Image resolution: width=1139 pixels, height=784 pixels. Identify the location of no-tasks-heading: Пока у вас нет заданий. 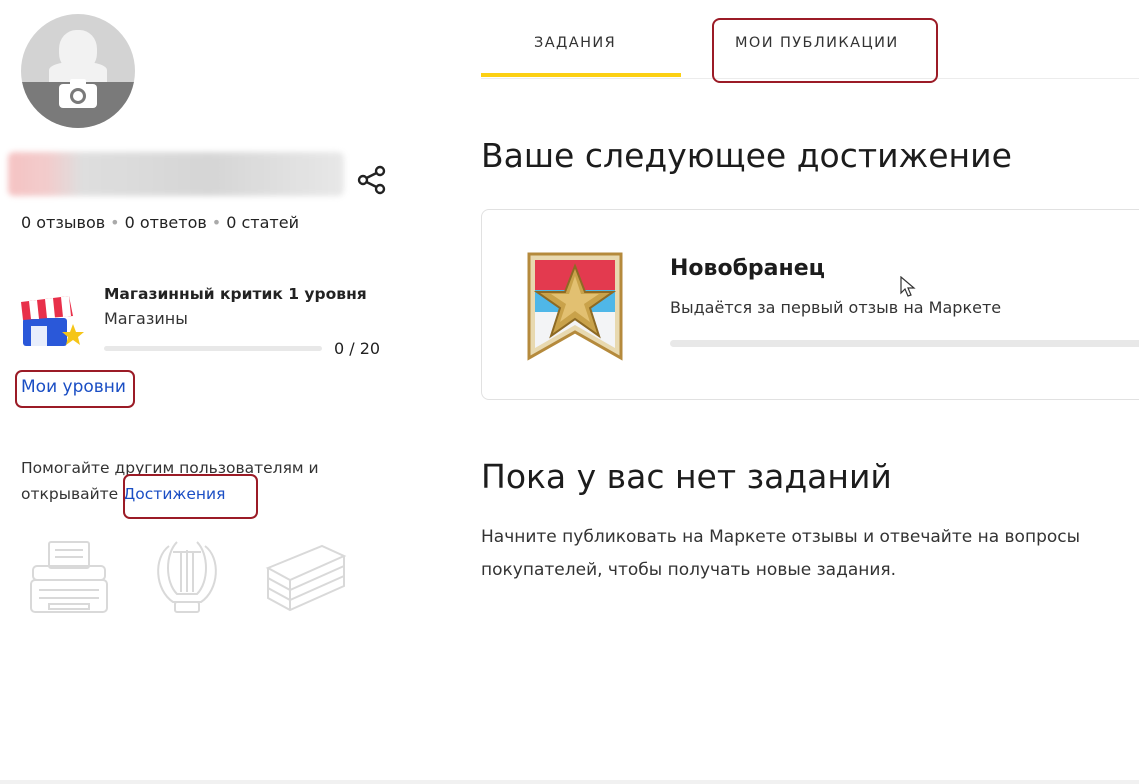
(686, 476).